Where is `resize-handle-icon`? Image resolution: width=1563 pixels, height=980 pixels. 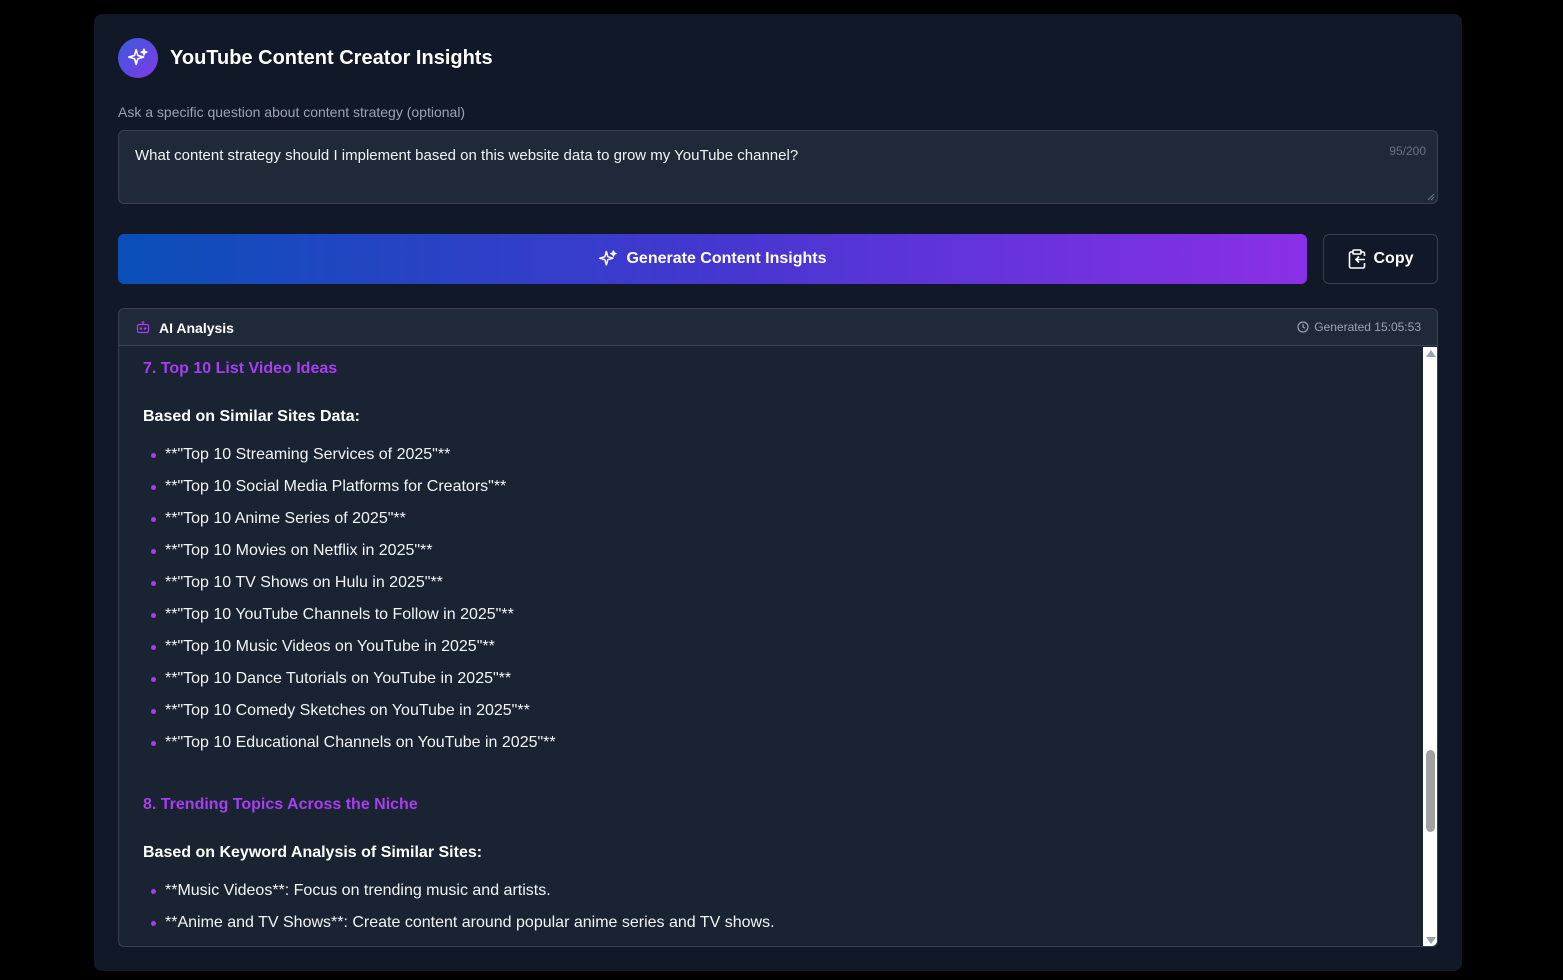 resize-handle-icon is located at coordinates (1431, 197).